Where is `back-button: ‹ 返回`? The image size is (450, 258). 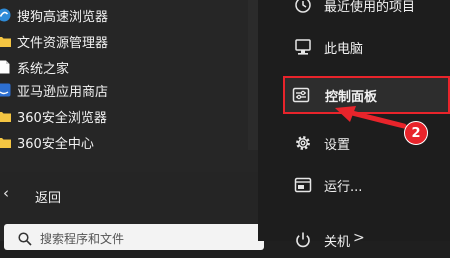 back-button: ‹ 返回 is located at coordinates (129, 195).